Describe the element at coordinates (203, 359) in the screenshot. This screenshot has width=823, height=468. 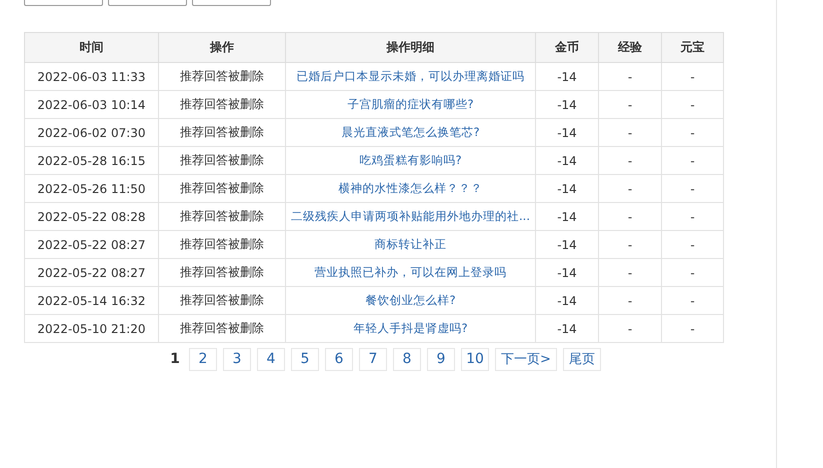
I see `page-link: 2` at that location.